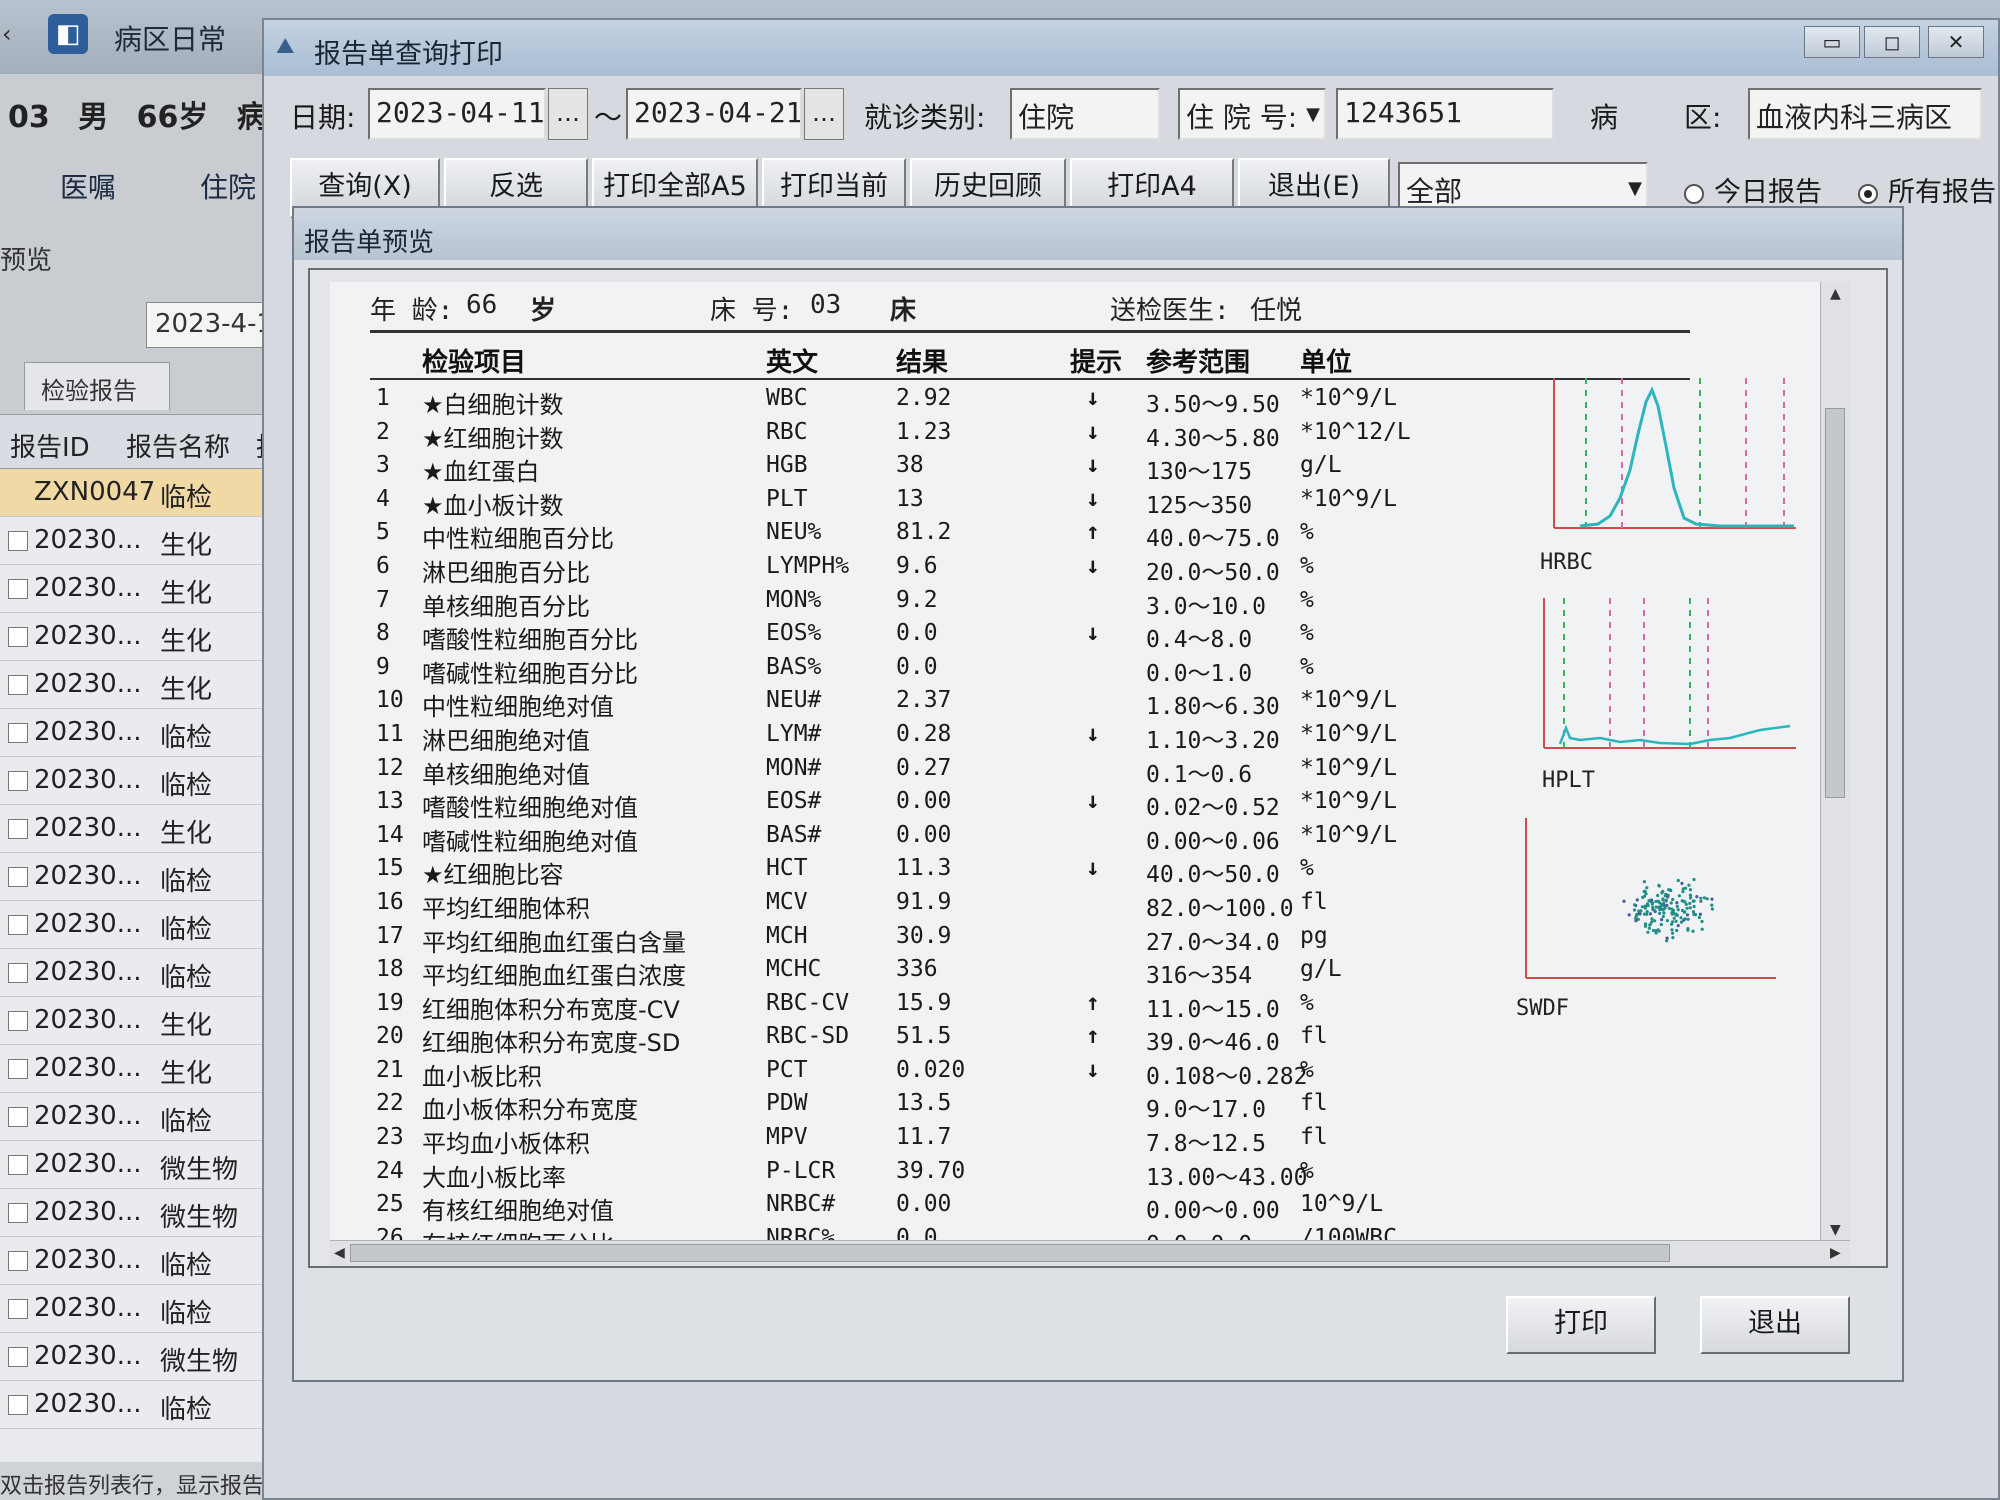 The width and height of the screenshot is (2000, 1500). What do you see at coordinates (787, 465) in the screenshot?
I see `row-english-code: HGB` at bounding box center [787, 465].